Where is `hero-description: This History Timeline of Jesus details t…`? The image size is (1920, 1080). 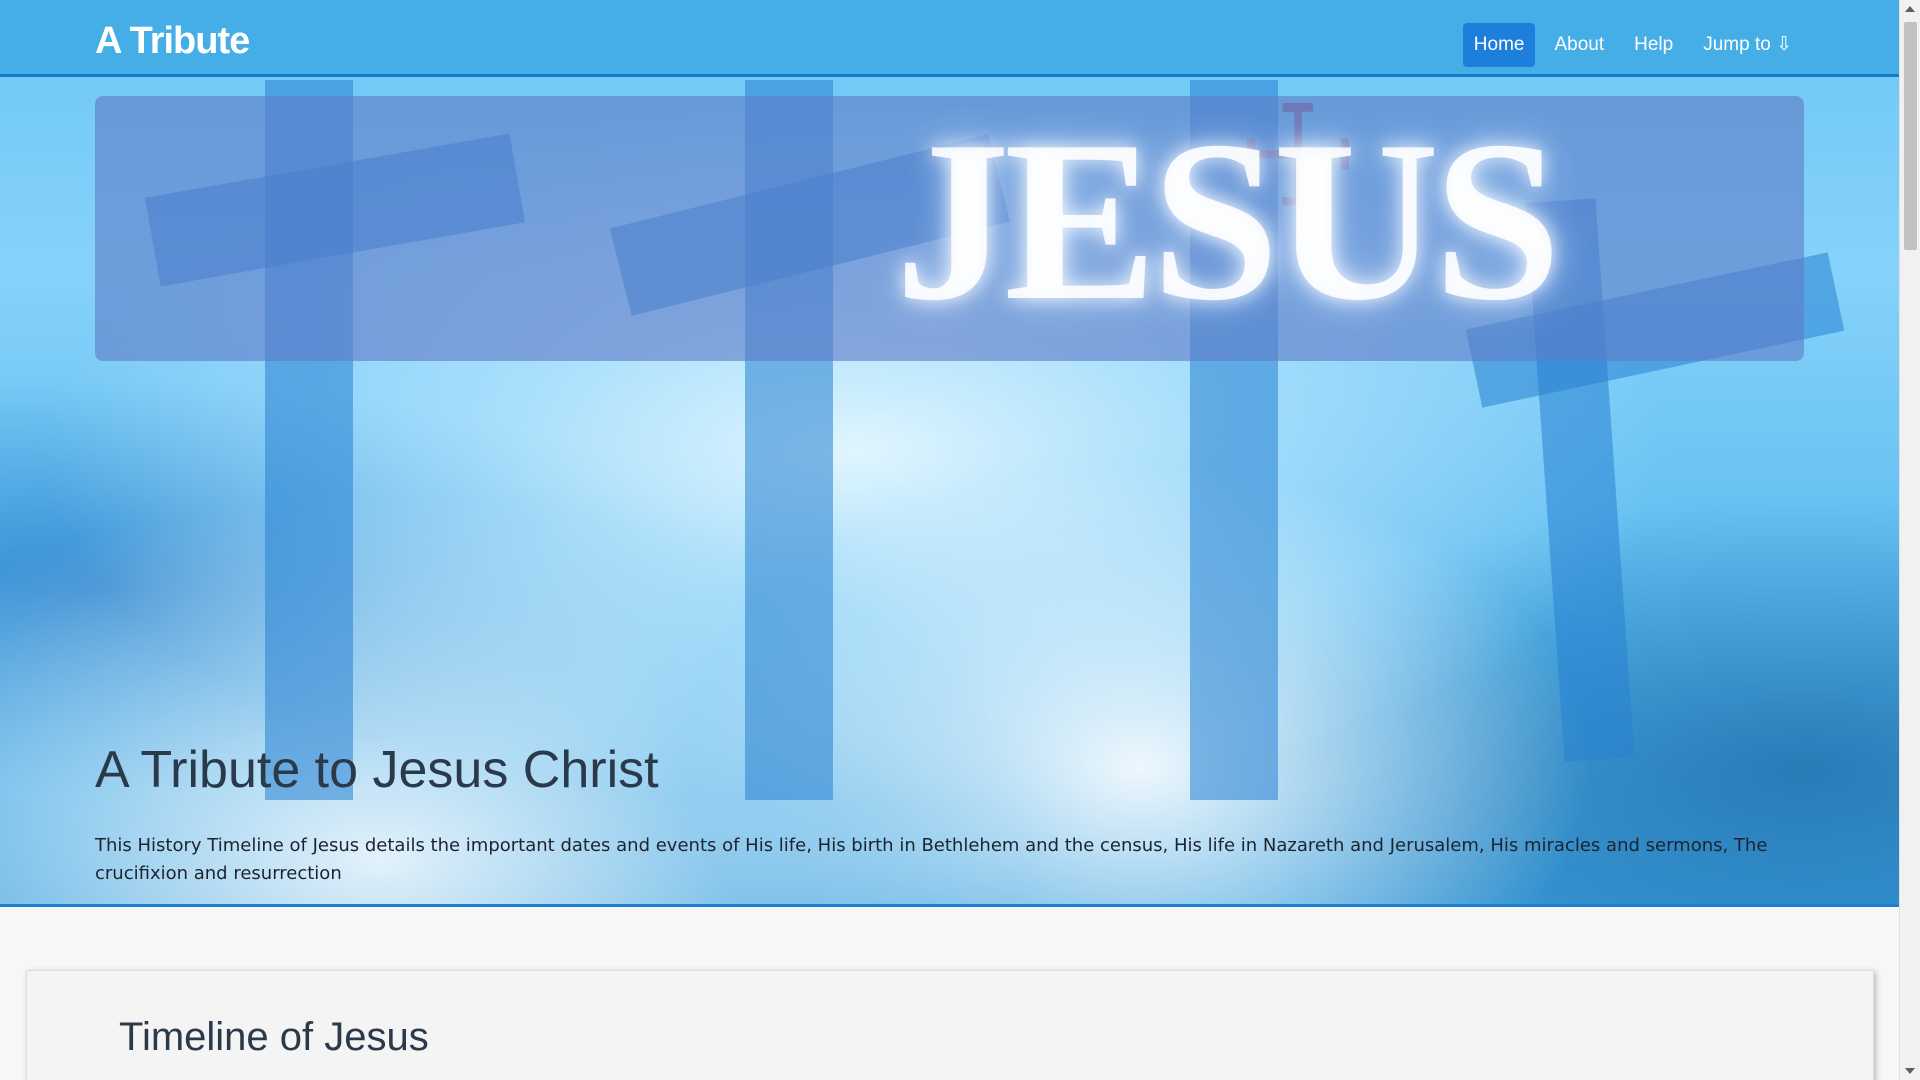 hero-description: This History Timeline of Jesus details t… is located at coordinates (931, 859).